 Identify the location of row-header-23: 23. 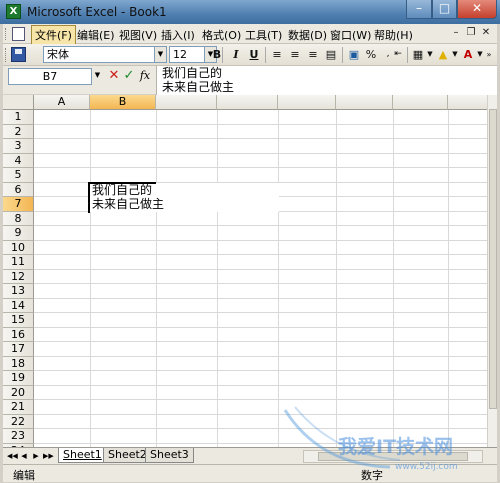
(18, 436).